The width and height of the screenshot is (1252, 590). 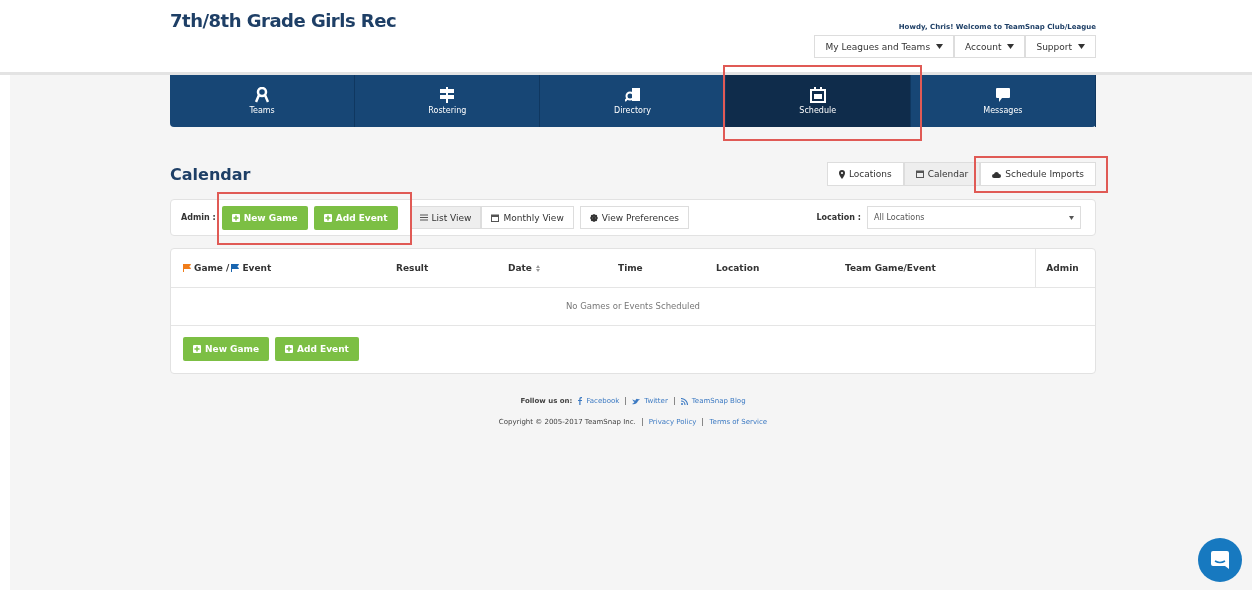 What do you see at coordinates (1038, 174) in the screenshot?
I see `view-tab: Schedule Imports` at bounding box center [1038, 174].